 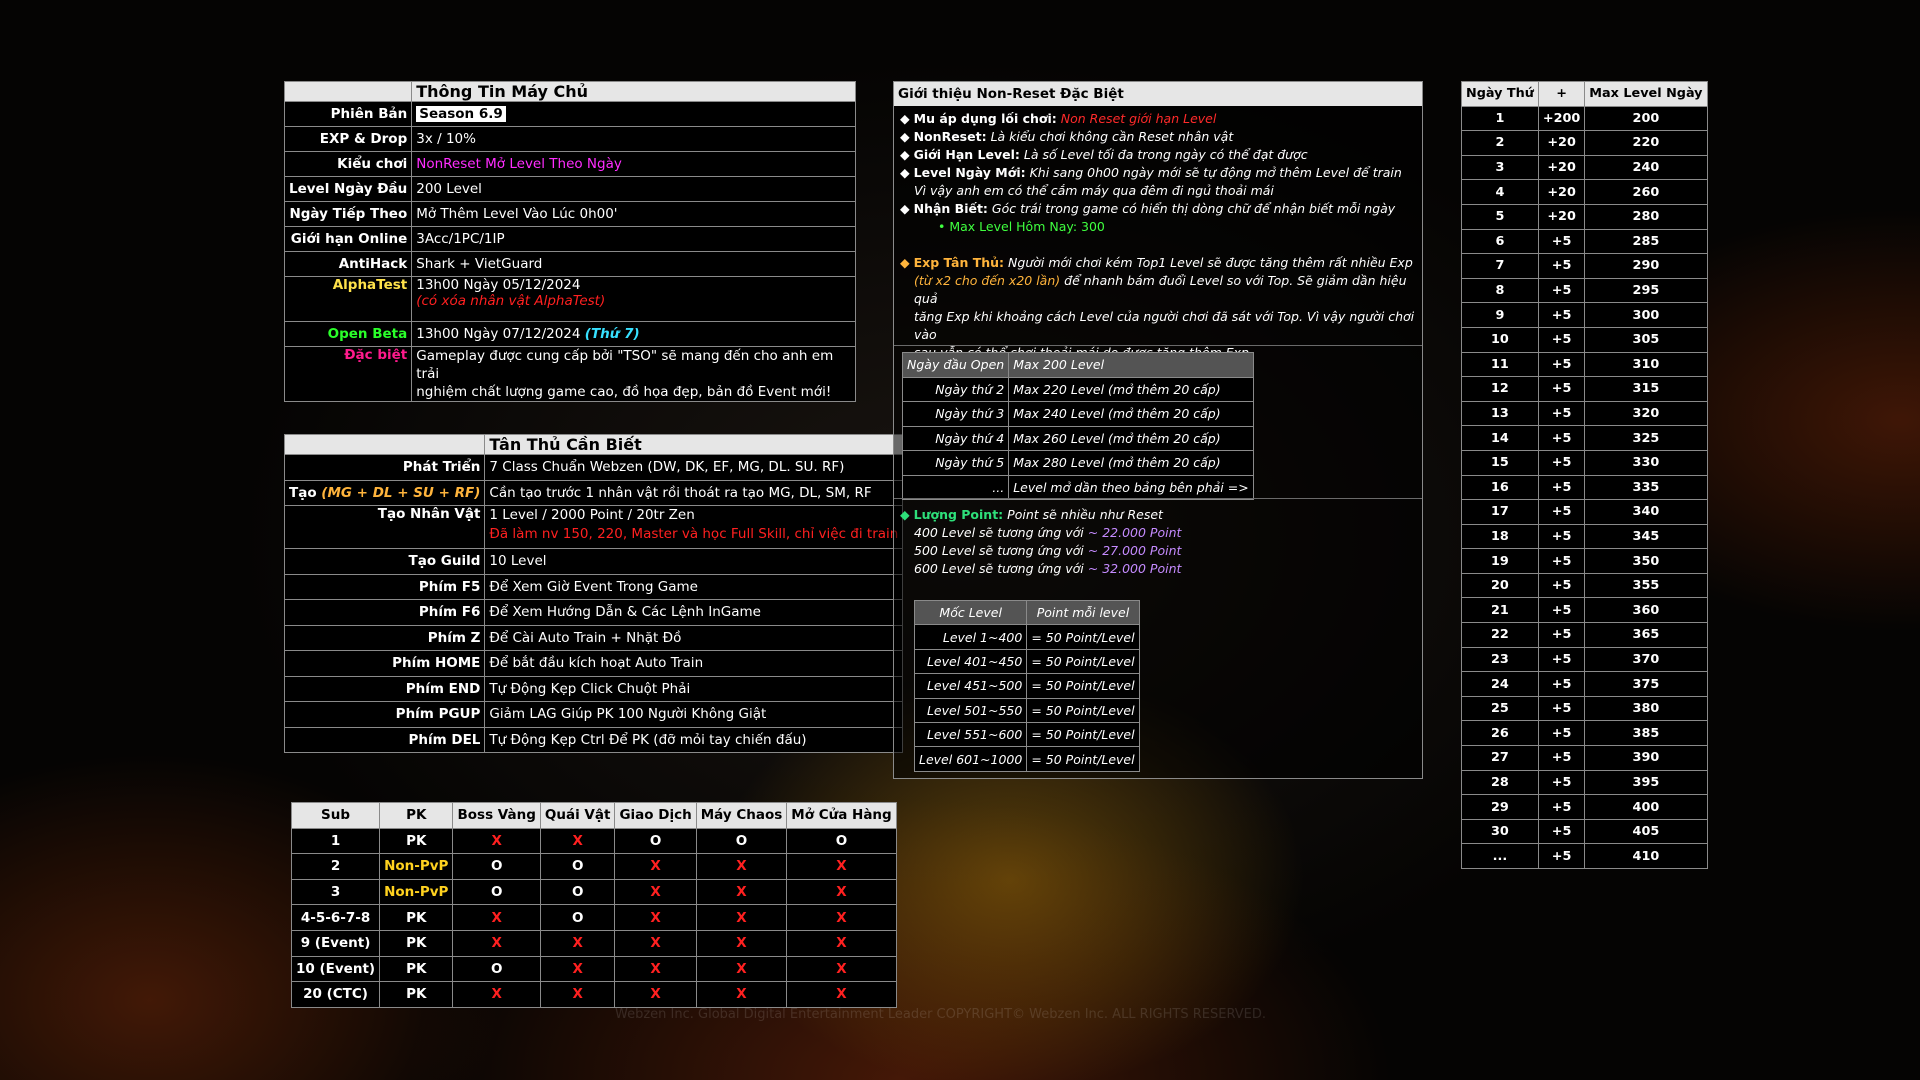 What do you see at coordinates (970, 661) in the screenshot?
I see `point-key: Level 401~450` at bounding box center [970, 661].